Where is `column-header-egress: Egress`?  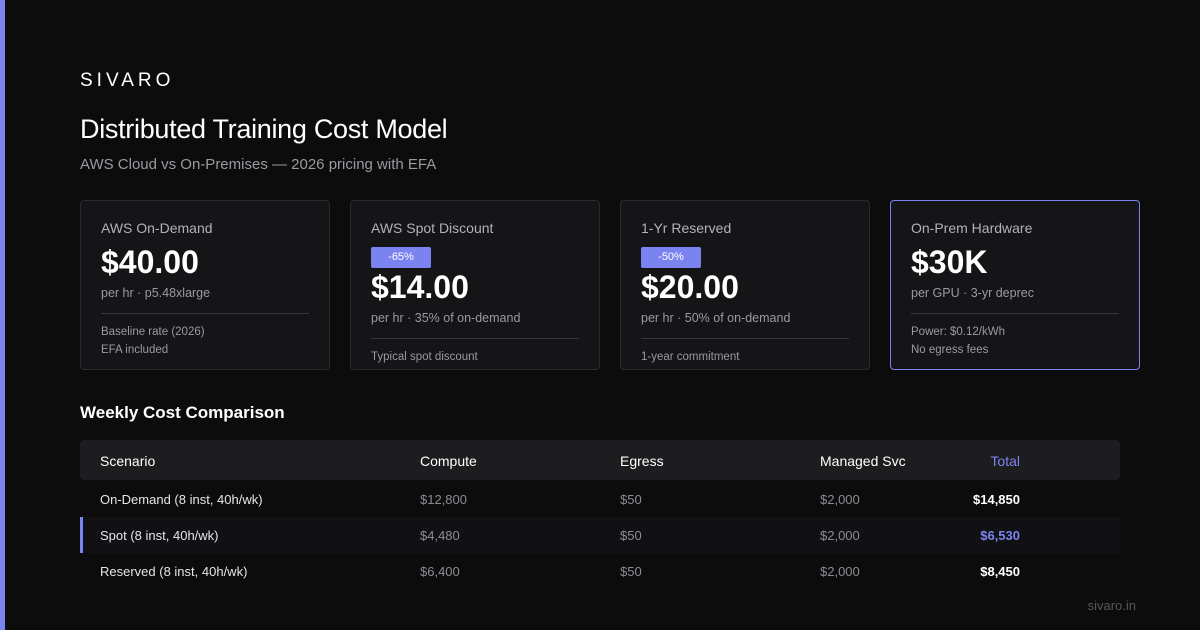
column-header-egress: Egress is located at coordinates (642, 461).